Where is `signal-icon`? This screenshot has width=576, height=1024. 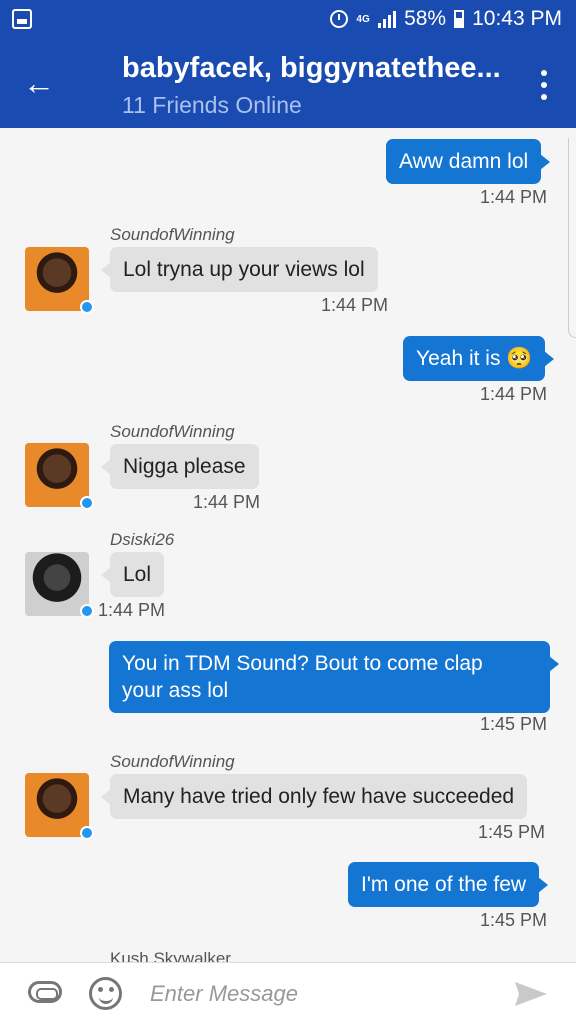 signal-icon is located at coordinates (387, 19).